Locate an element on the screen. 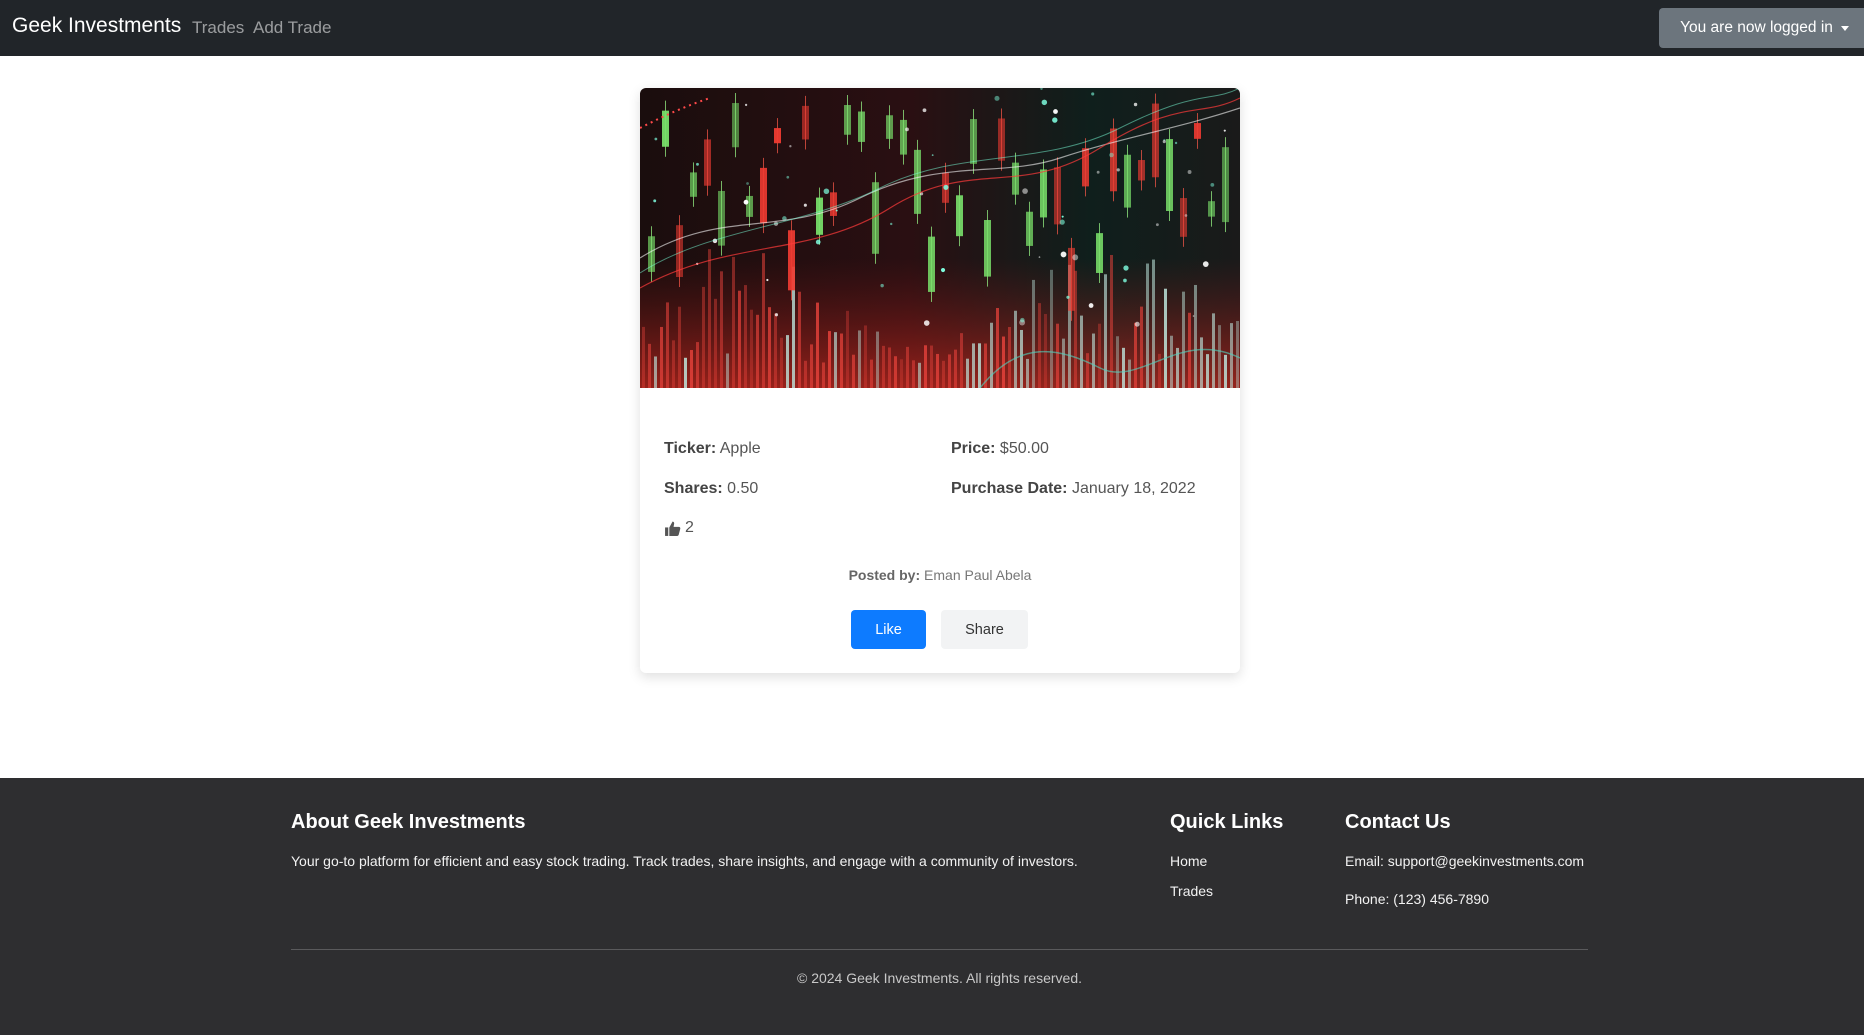 This screenshot has height=1035, width=1864. purchase-date-field: Purchase Date: January 18, 2022 is located at coordinates (1073, 489).